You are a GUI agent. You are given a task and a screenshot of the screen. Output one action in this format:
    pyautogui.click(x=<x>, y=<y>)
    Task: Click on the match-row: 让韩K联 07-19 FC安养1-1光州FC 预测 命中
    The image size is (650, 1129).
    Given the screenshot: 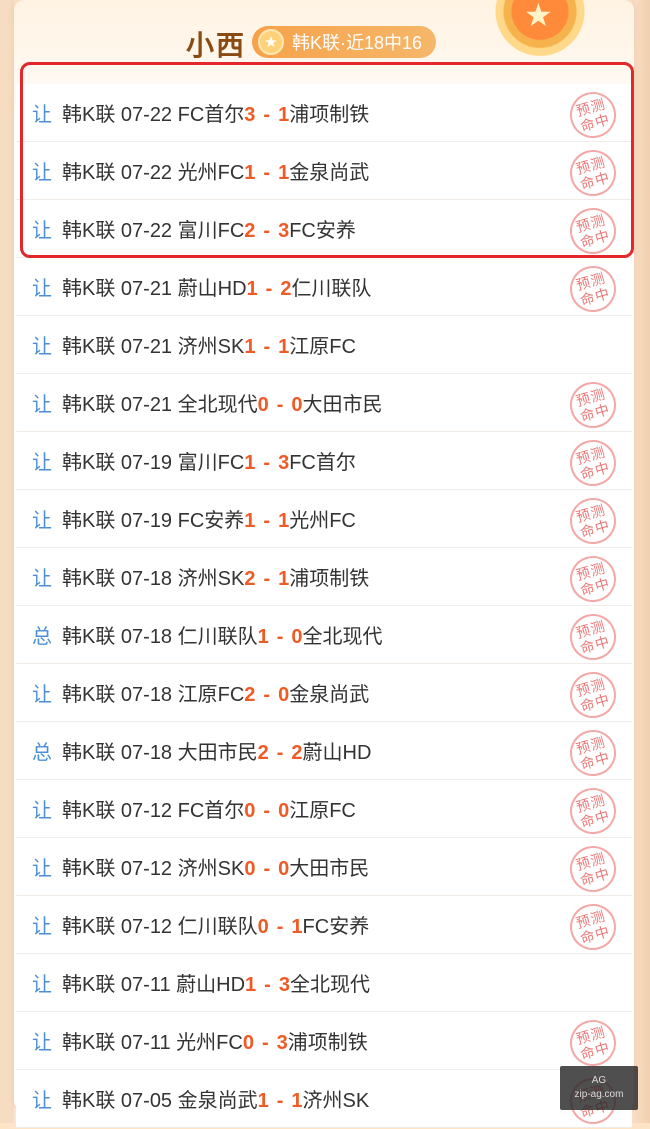 What is the action you would take?
    pyautogui.click(x=324, y=520)
    